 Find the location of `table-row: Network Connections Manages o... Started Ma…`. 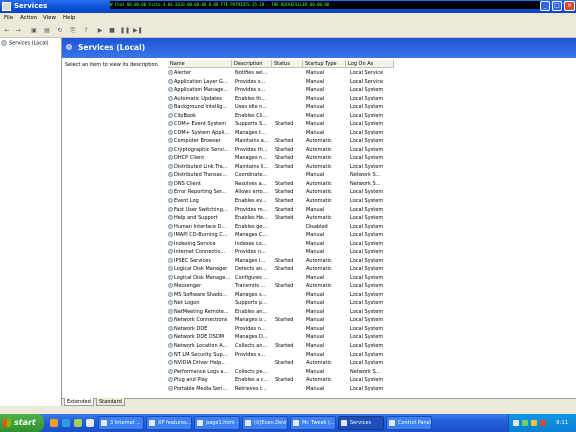

table-row: Network Connections Manages o... Started Ma… is located at coordinates (372, 320).